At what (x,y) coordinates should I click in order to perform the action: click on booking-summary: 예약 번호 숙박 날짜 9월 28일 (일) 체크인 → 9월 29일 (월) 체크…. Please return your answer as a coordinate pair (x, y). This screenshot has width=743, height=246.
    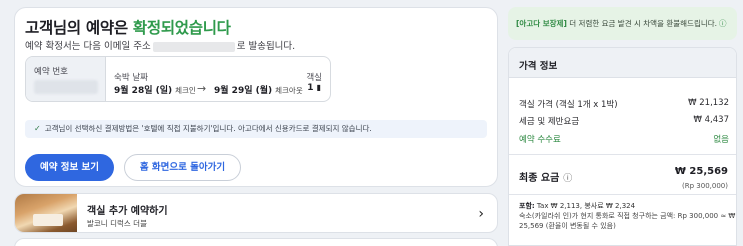
    Looking at the image, I should click on (178, 79).